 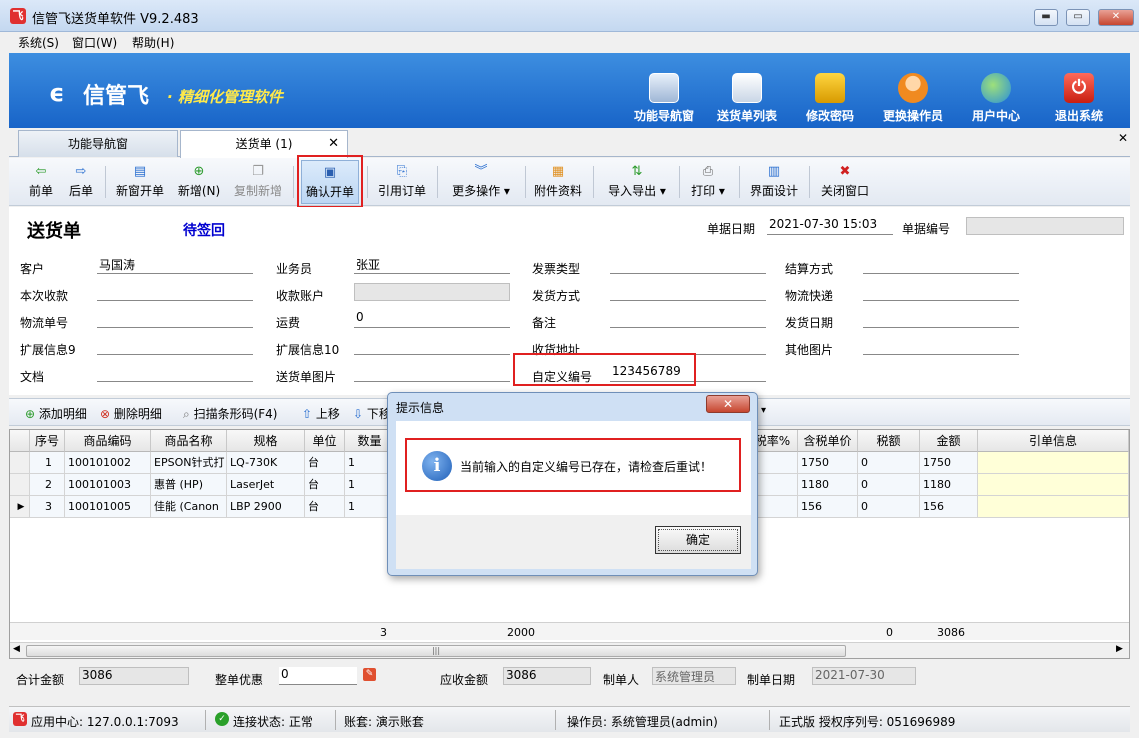 I want to click on nav-function-navigator: 功能导航窗, so click(x=664, y=98).